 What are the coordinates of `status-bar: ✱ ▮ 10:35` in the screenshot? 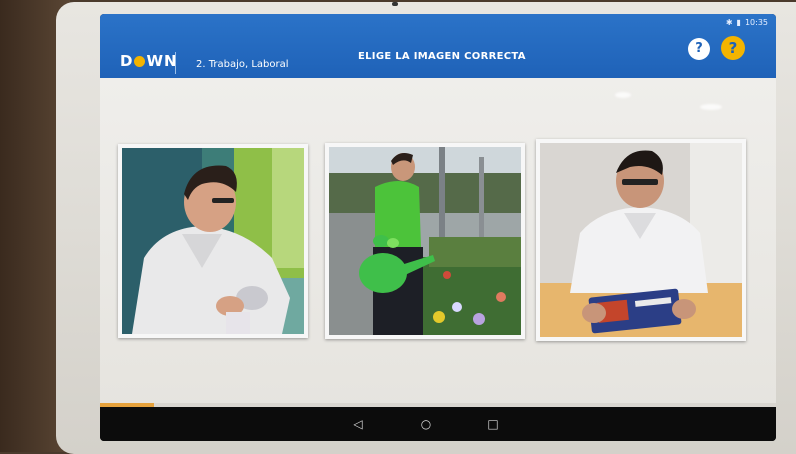 It's located at (747, 22).